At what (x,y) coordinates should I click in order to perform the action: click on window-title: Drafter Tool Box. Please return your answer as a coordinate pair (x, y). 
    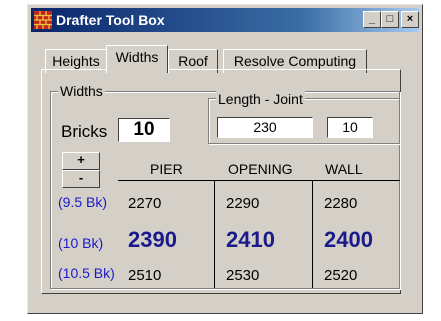
    Looking at the image, I should click on (110, 20).